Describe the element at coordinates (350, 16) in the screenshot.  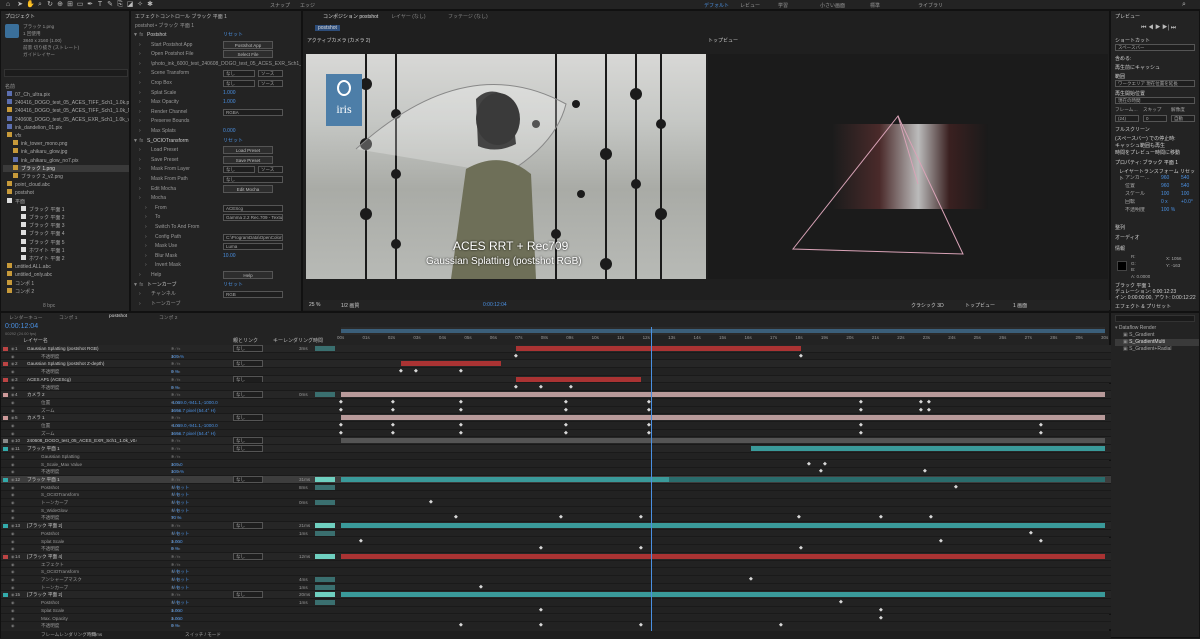
I see `composition-tab: コンポジション postshot` at that location.